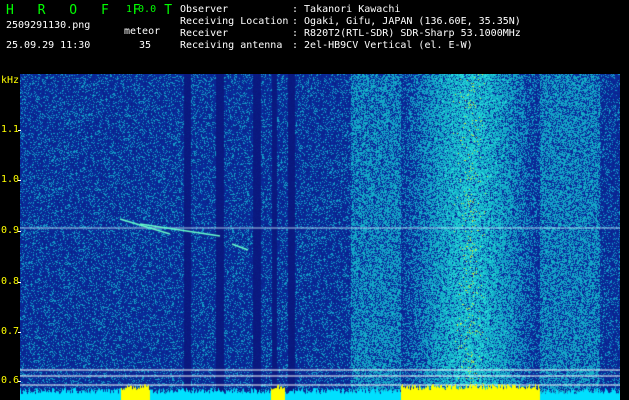 The width and height of the screenshot is (629, 400). I want to click on meteor-count: 35, so click(145, 45).